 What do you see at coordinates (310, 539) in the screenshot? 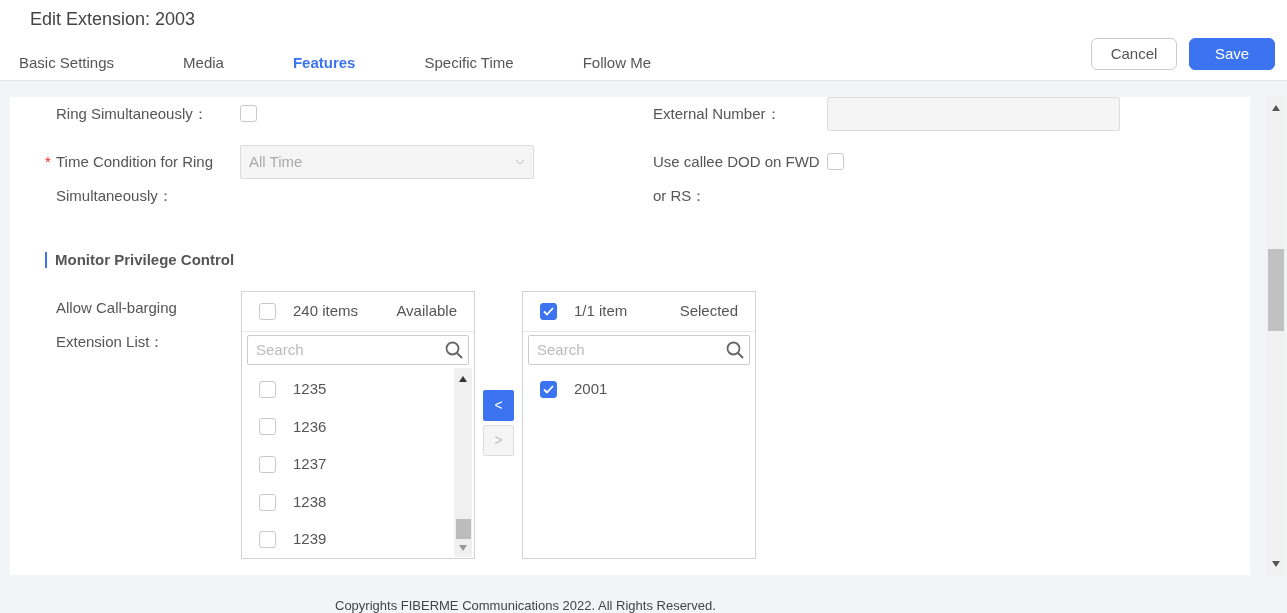
I see `list-item: 1239` at bounding box center [310, 539].